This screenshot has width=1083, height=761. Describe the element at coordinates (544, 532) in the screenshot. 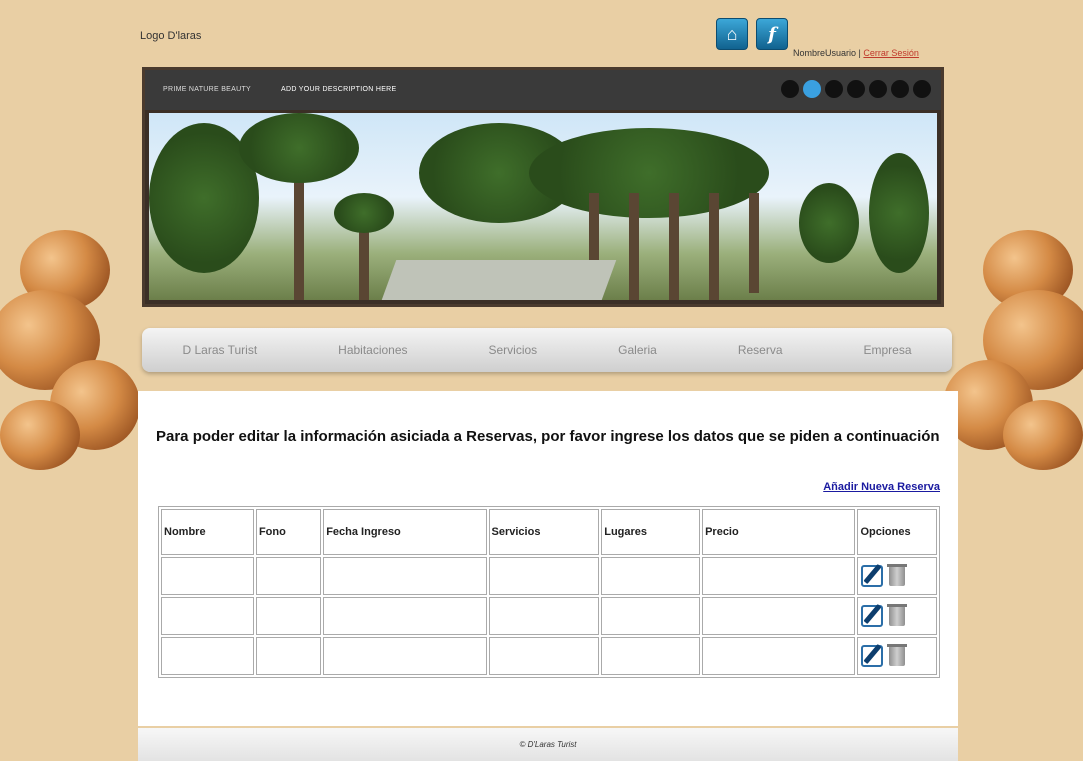

I see `column-header: Servicios` at that location.